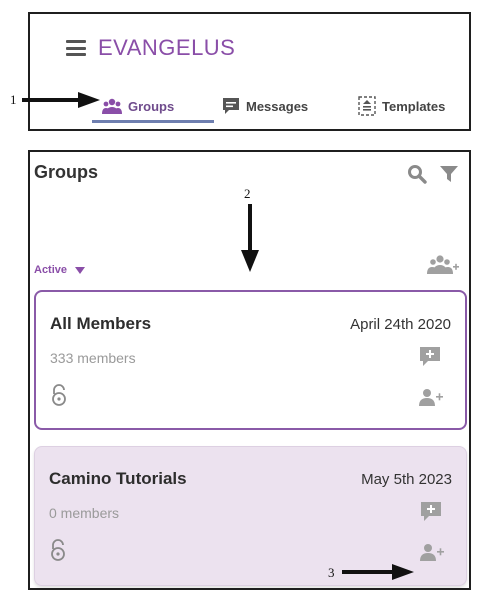 The height and width of the screenshot is (609, 495). Describe the element at coordinates (84, 513) in the screenshot. I see `member-count: 0 members` at that location.